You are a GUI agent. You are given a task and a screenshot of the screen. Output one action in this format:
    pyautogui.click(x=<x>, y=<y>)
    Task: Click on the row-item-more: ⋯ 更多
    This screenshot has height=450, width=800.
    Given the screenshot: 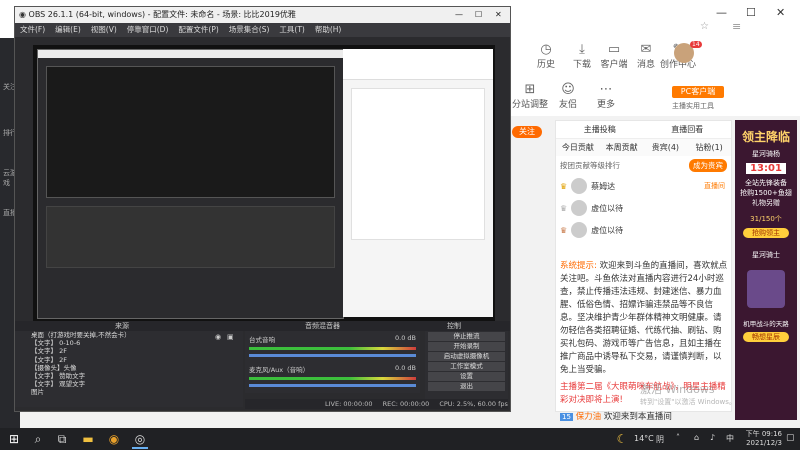 What is the action you would take?
    pyautogui.click(x=606, y=96)
    